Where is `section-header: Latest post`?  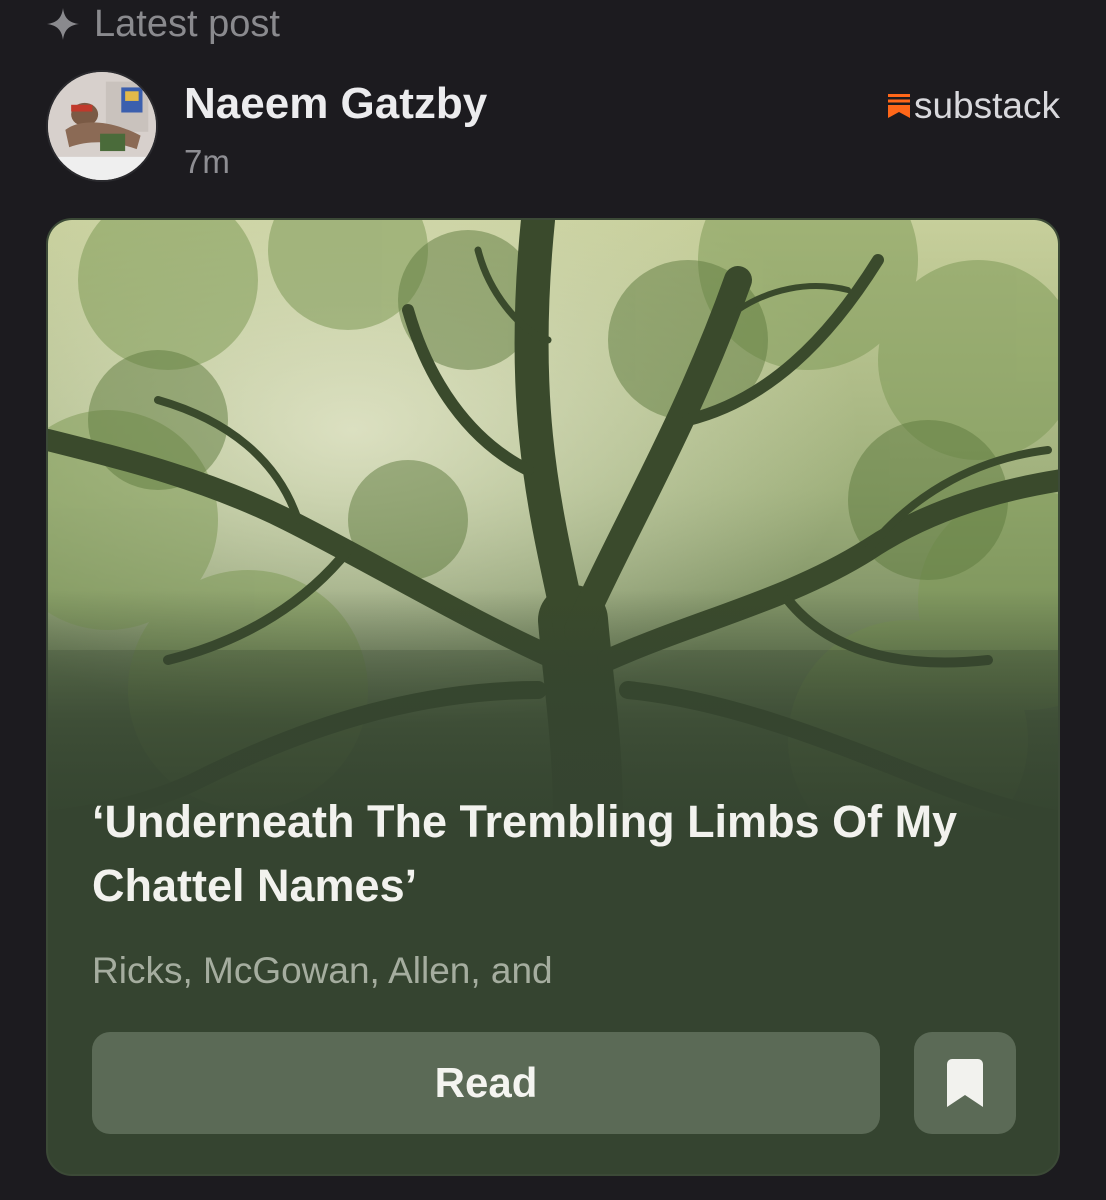
section-header: Latest post is located at coordinates (163, 24).